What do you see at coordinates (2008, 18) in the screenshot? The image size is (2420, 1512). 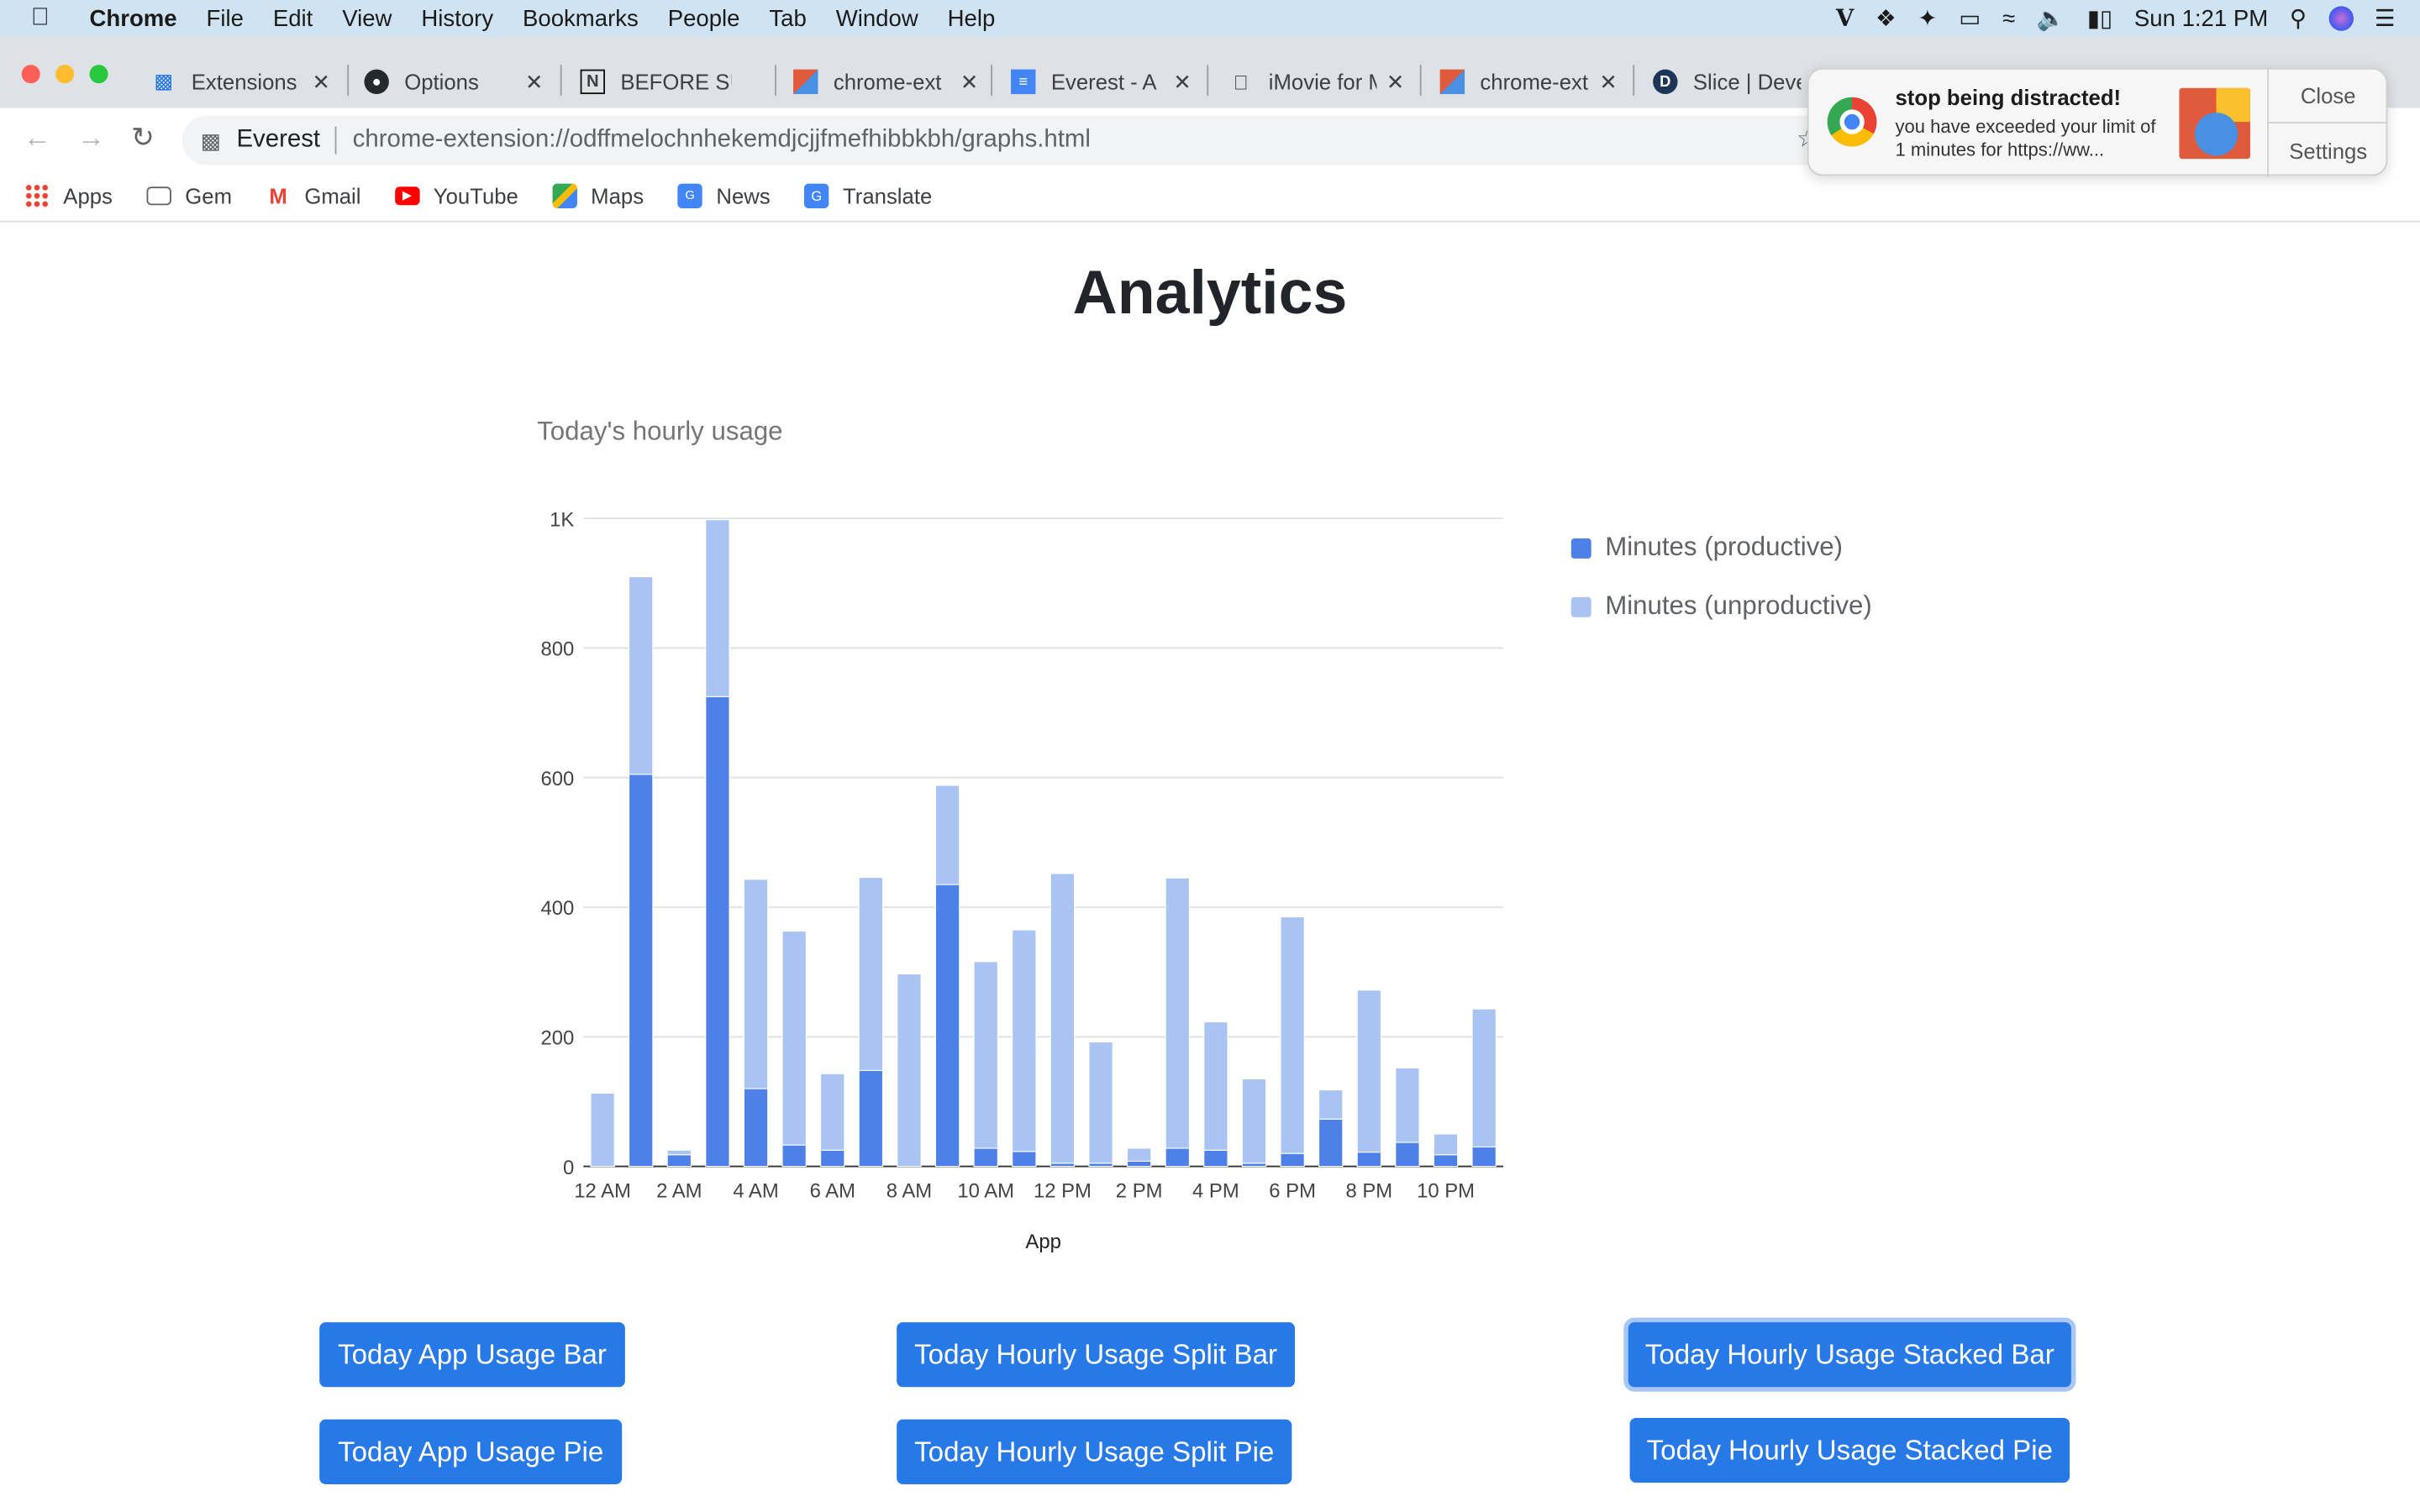 I see `wifi-icon: ≈` at bounding box center [2008, 18].